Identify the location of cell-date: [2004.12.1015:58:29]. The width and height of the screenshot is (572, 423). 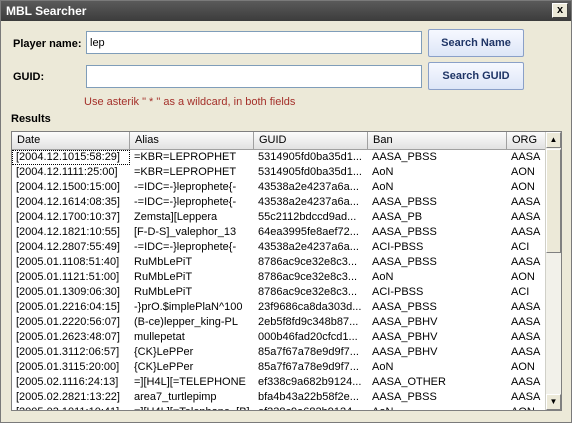
(71, 157).